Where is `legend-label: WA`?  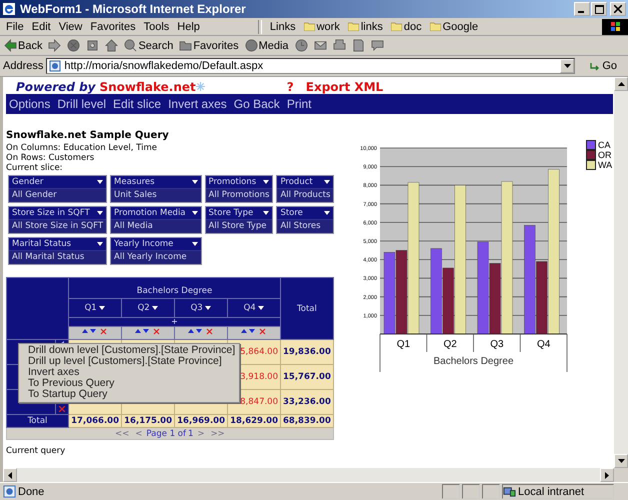 legend-label: WA is located at coordinates (605, 165).